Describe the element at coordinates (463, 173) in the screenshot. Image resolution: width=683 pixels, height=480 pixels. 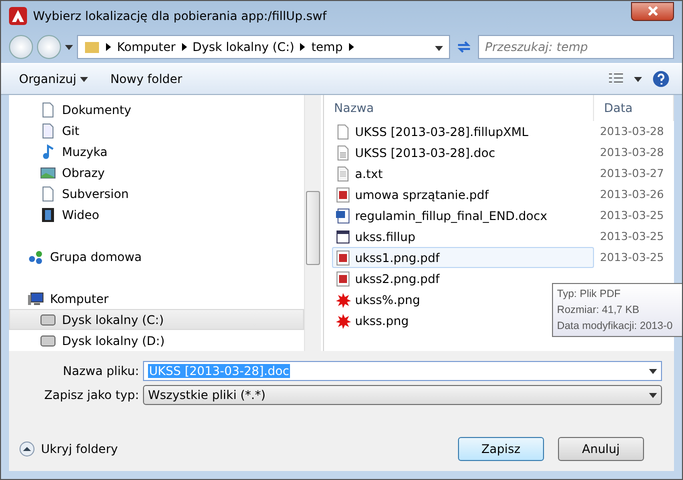
I see `file-row: a.txt` at that location.